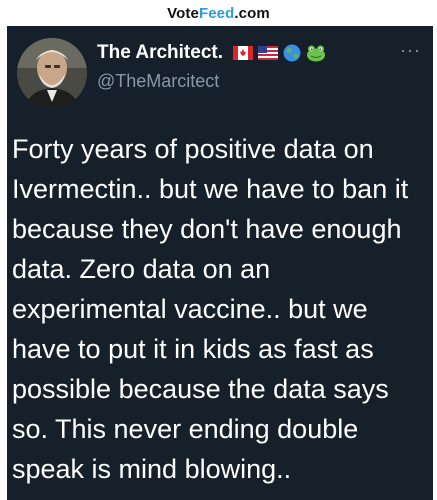 The width and height of the screenshot is (437, 500). I want to click on canada-flag-icon, so click(243, 53).